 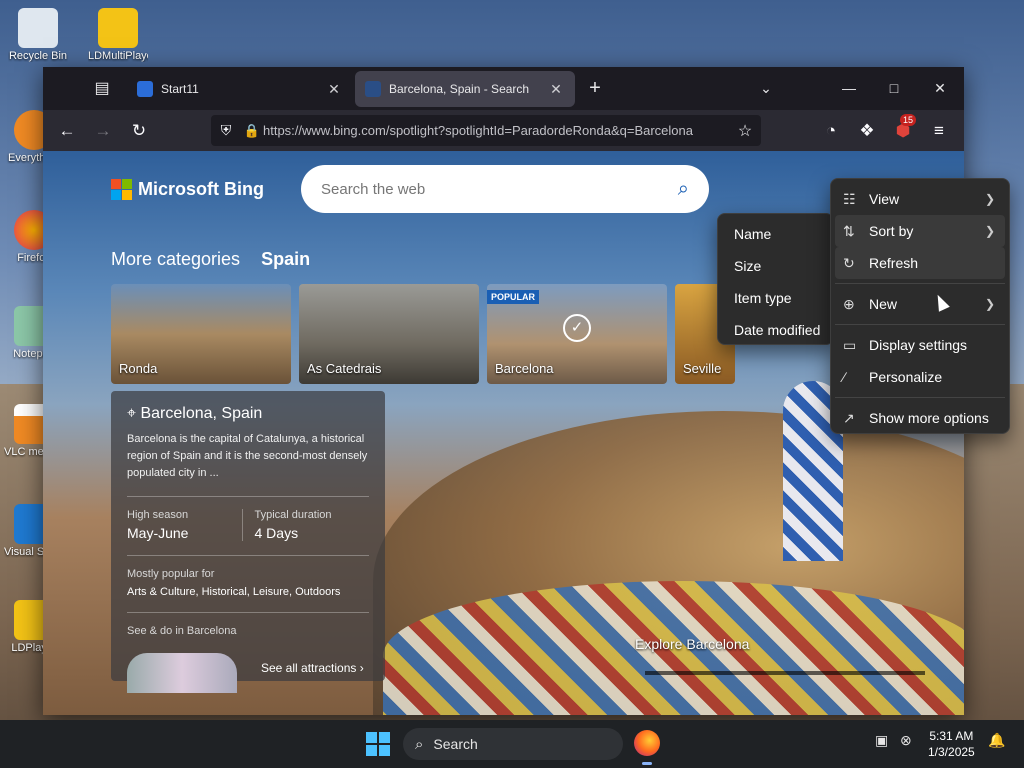 What do you see at coordinates (38, 28) in the screenshot?
I see `recycle-bin-icon` at bounding box center [38, 28].